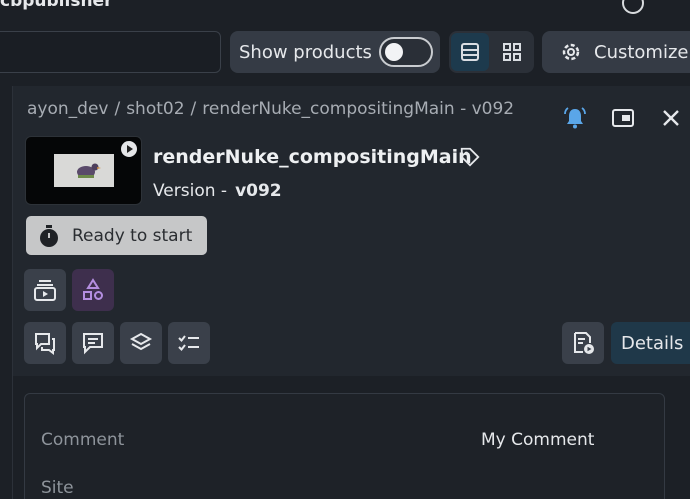 The image size is (690, 499). I want to click on bird-image, so click(89, 170).